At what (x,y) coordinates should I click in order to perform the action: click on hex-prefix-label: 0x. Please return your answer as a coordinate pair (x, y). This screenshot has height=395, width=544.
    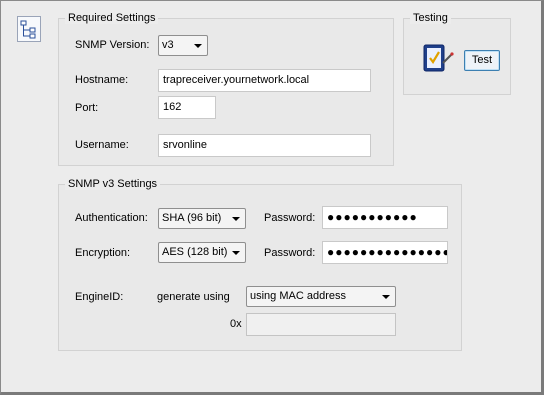
    Looking at the image, I should click on (236, 324).